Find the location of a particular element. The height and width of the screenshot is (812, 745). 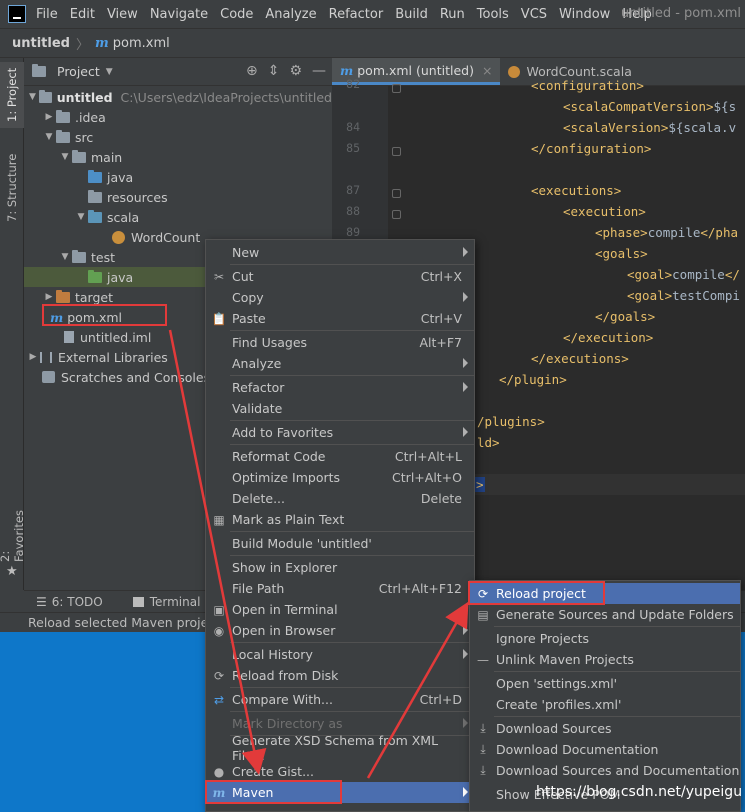

menu-label: Cut is located at coordinates (243, 276).